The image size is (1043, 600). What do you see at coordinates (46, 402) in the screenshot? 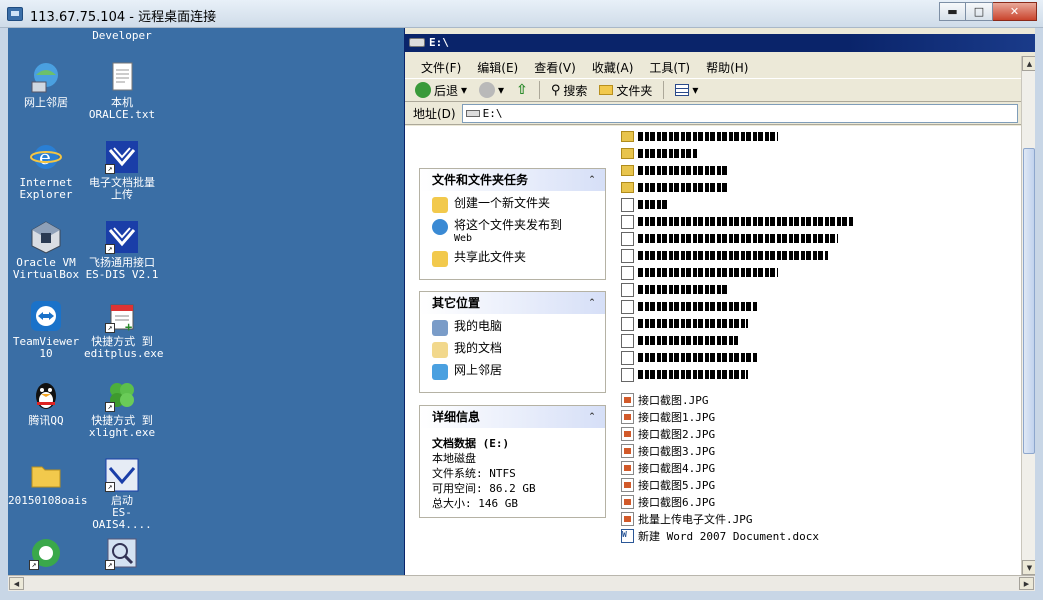
I see `desktop-icon-qq: 腾讯QQ` at bounding box center [46, 402].